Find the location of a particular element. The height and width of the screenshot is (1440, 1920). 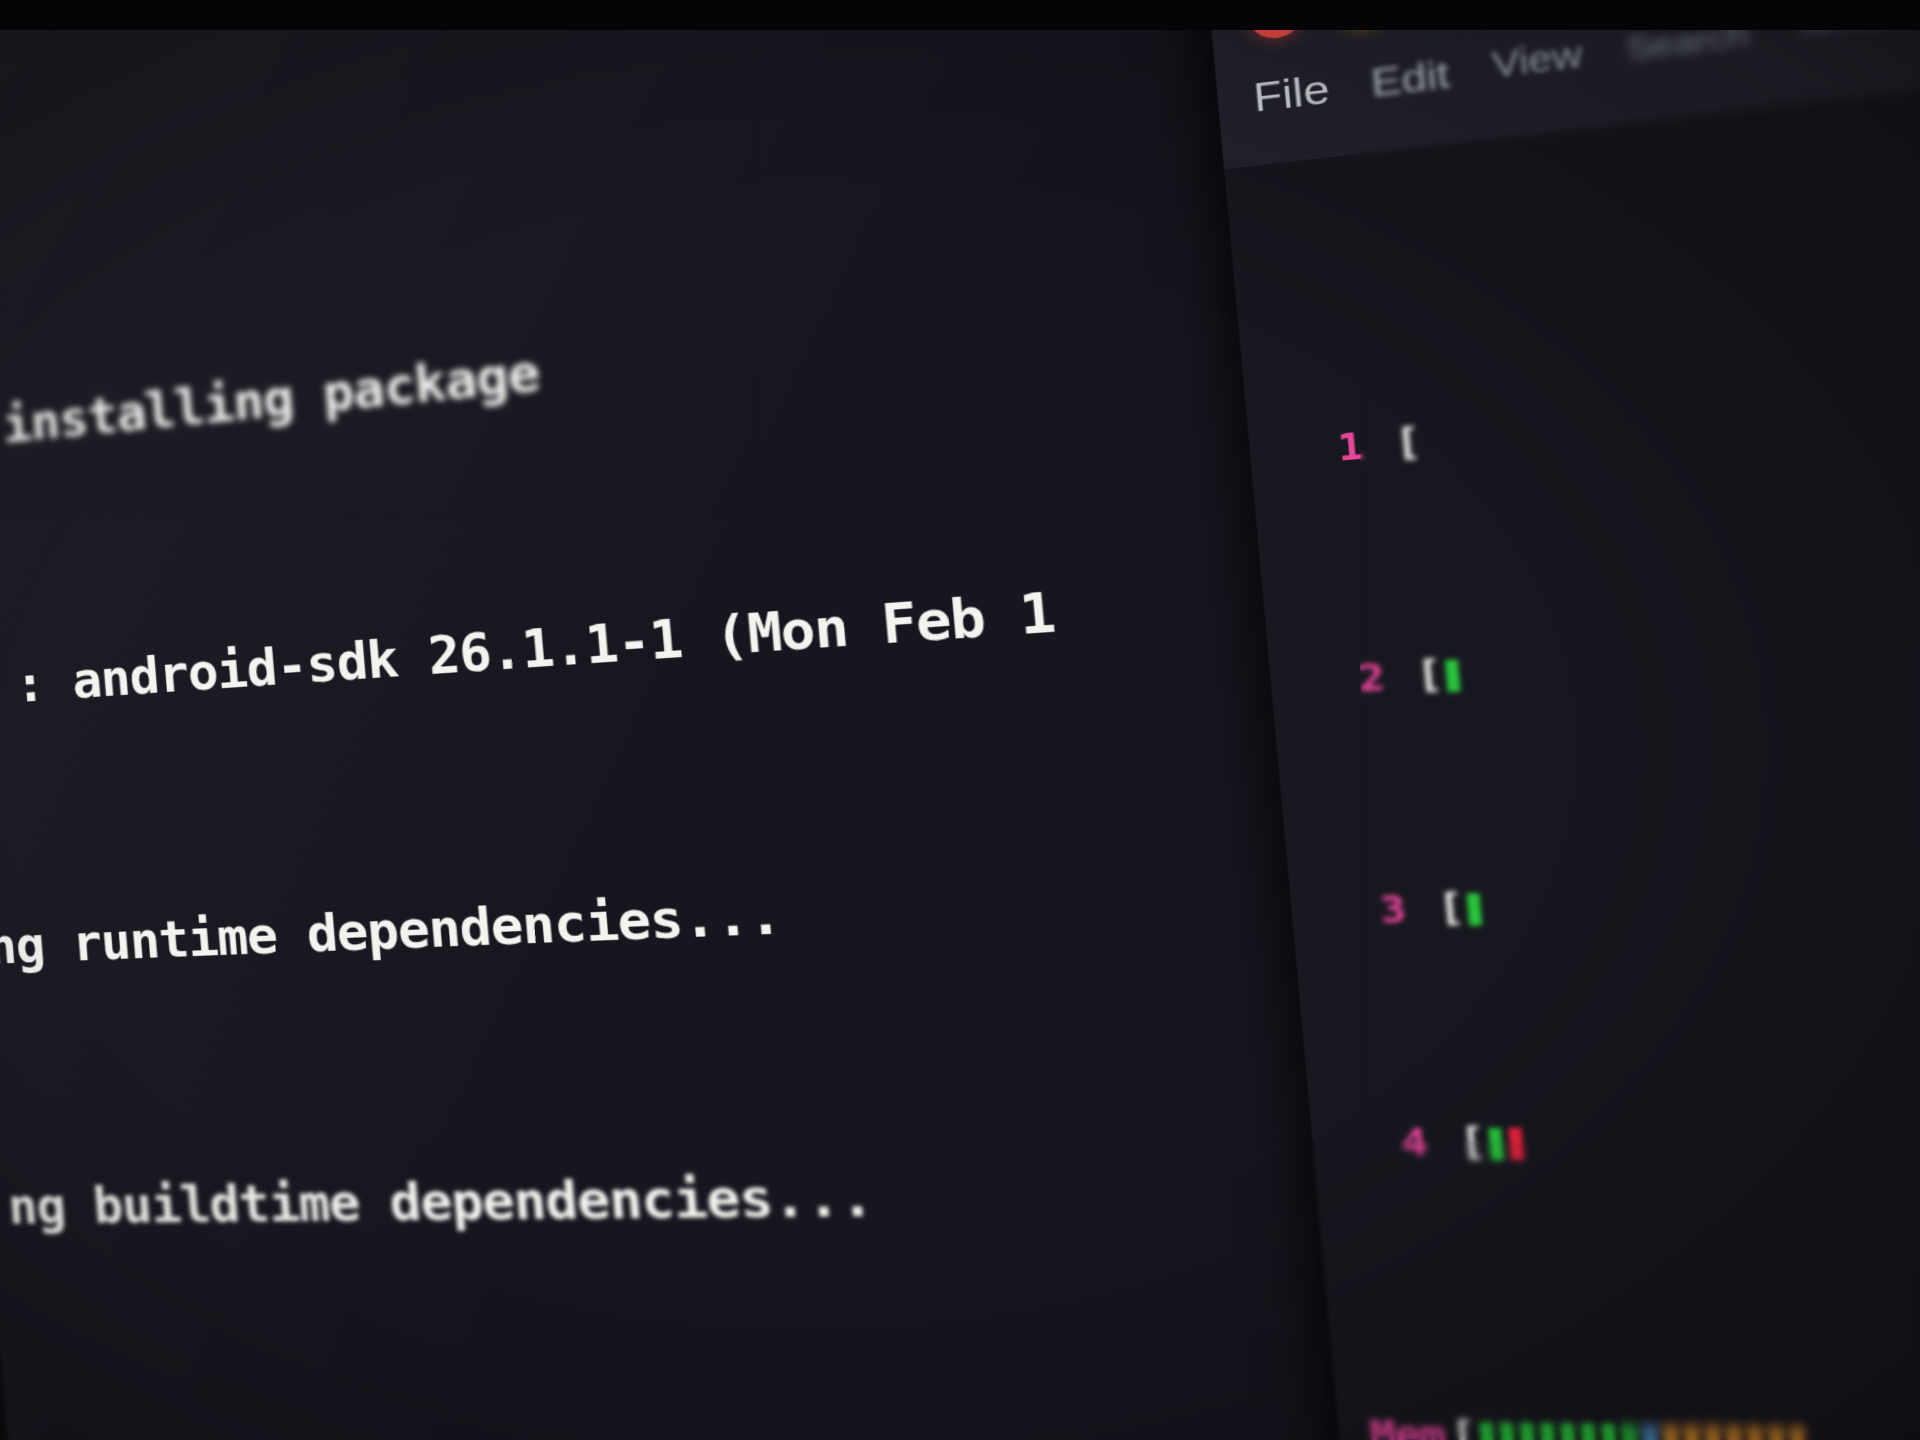

bezel-top is located at coordinates (960, 15).